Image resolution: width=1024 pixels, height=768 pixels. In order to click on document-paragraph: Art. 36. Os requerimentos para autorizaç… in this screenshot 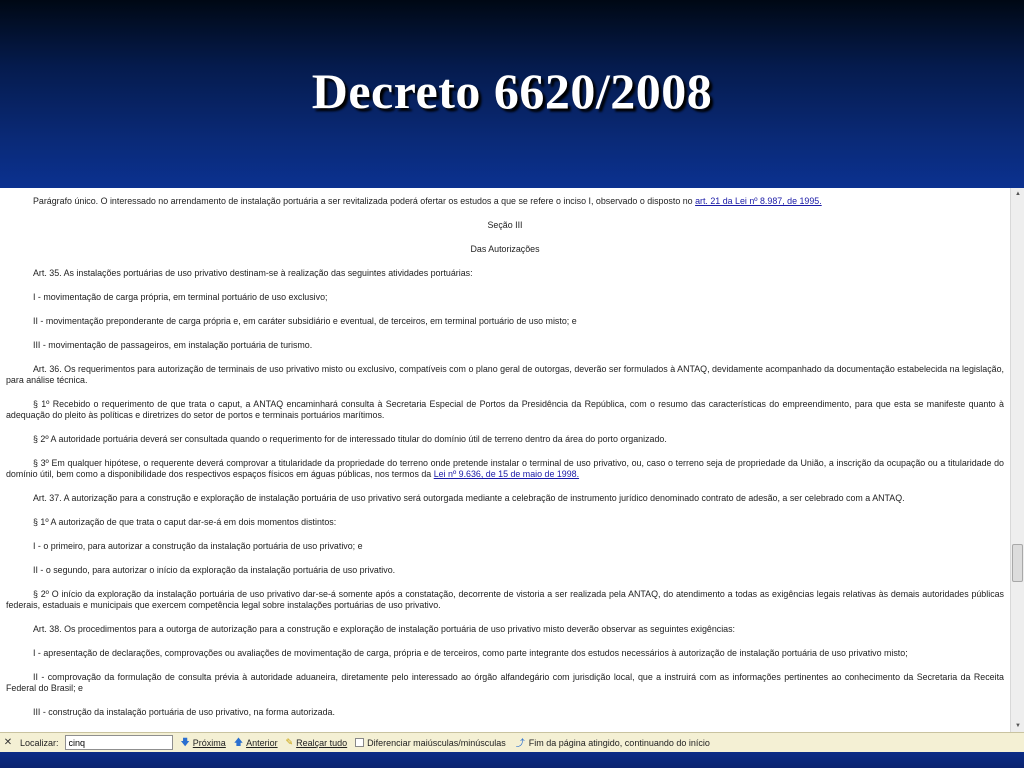, I will do `click(505, 375)`.